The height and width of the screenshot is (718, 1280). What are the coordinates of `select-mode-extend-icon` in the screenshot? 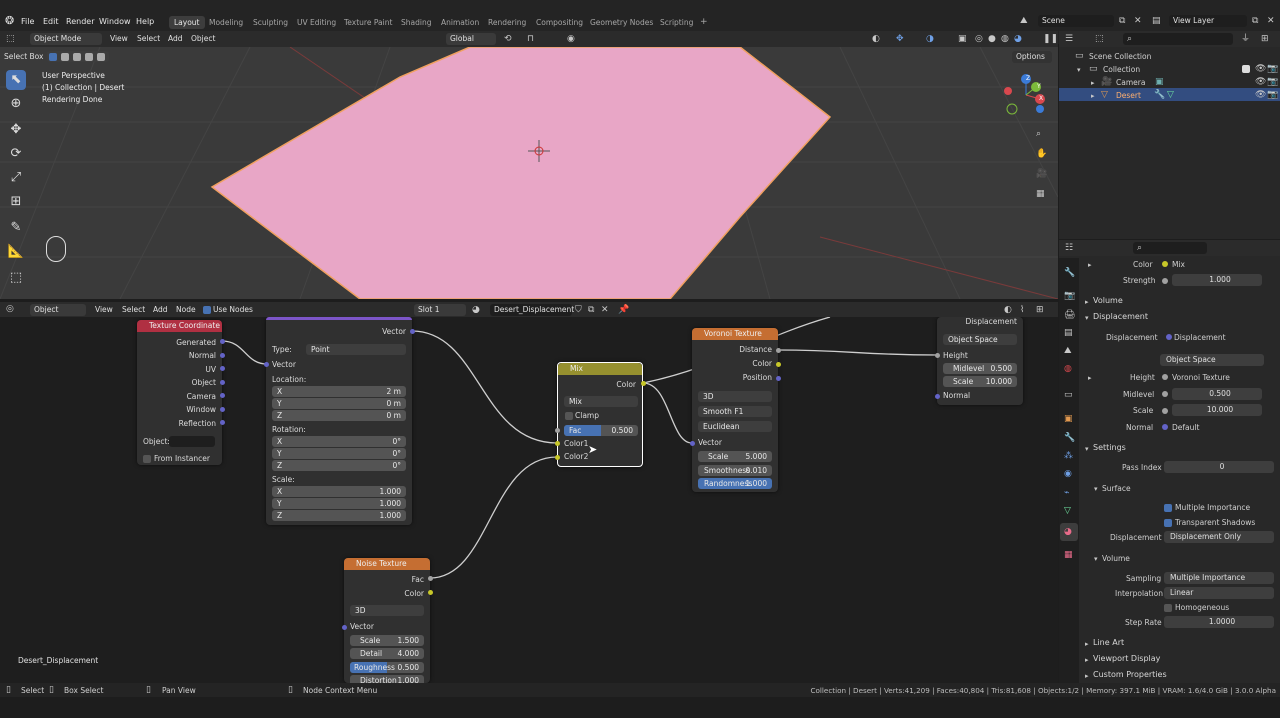 It's located at (65, 57).